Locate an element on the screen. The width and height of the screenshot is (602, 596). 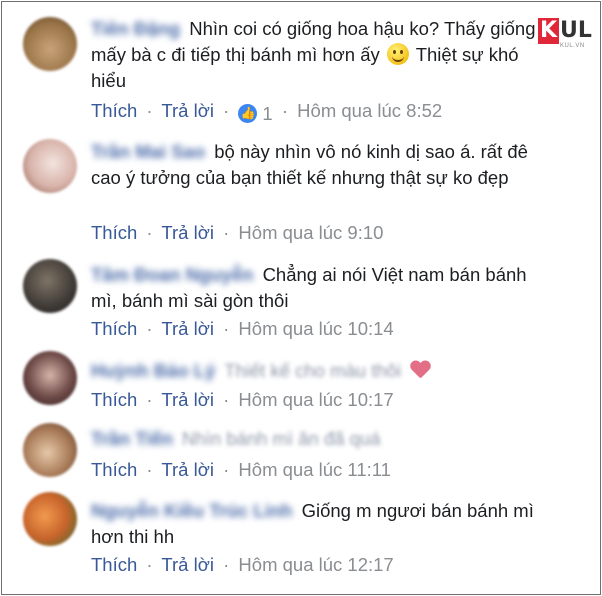
comment-actions: Thích · Trả lời · Hôm qua lúc 9:10 is located at coordinates (237, 233).